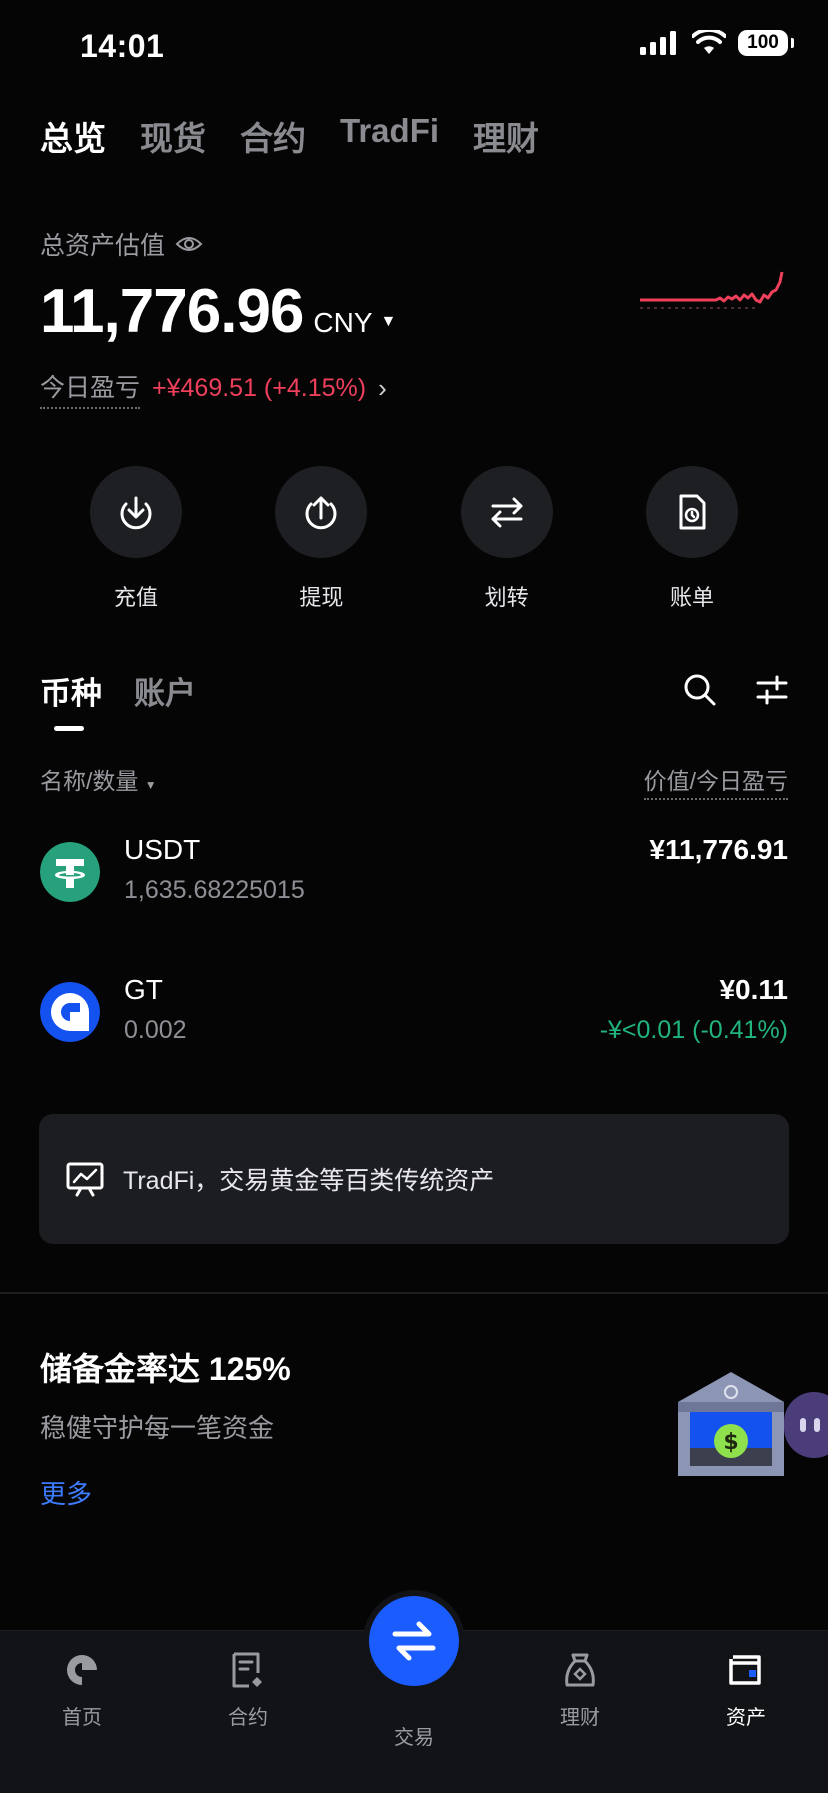 This screenshot has height=1793, width=828. I want to click on battery-indicator: 100, so click(766, 43).